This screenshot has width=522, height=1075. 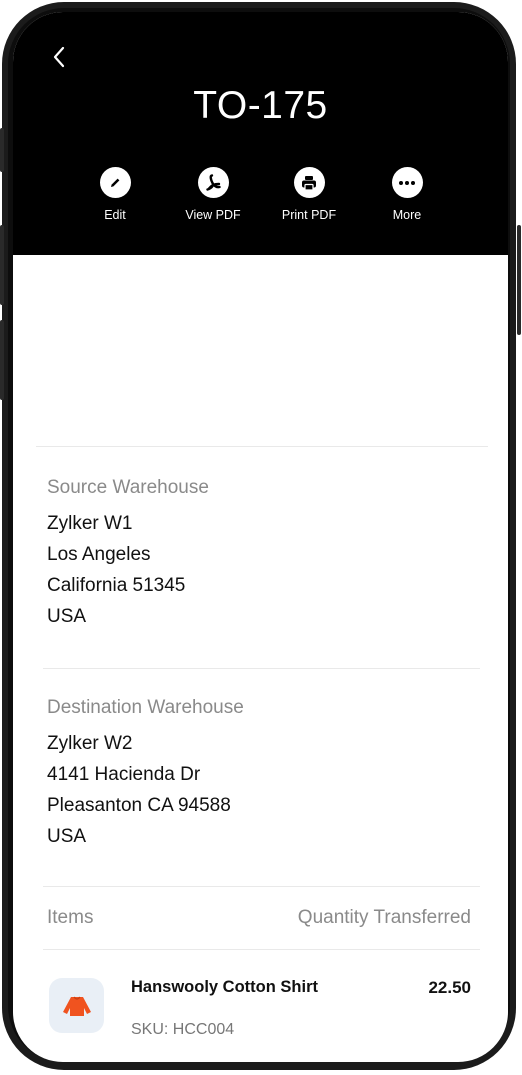 I want to click on item-name: Hanswooly Cotton Shirt, so click(x=224, y=987).